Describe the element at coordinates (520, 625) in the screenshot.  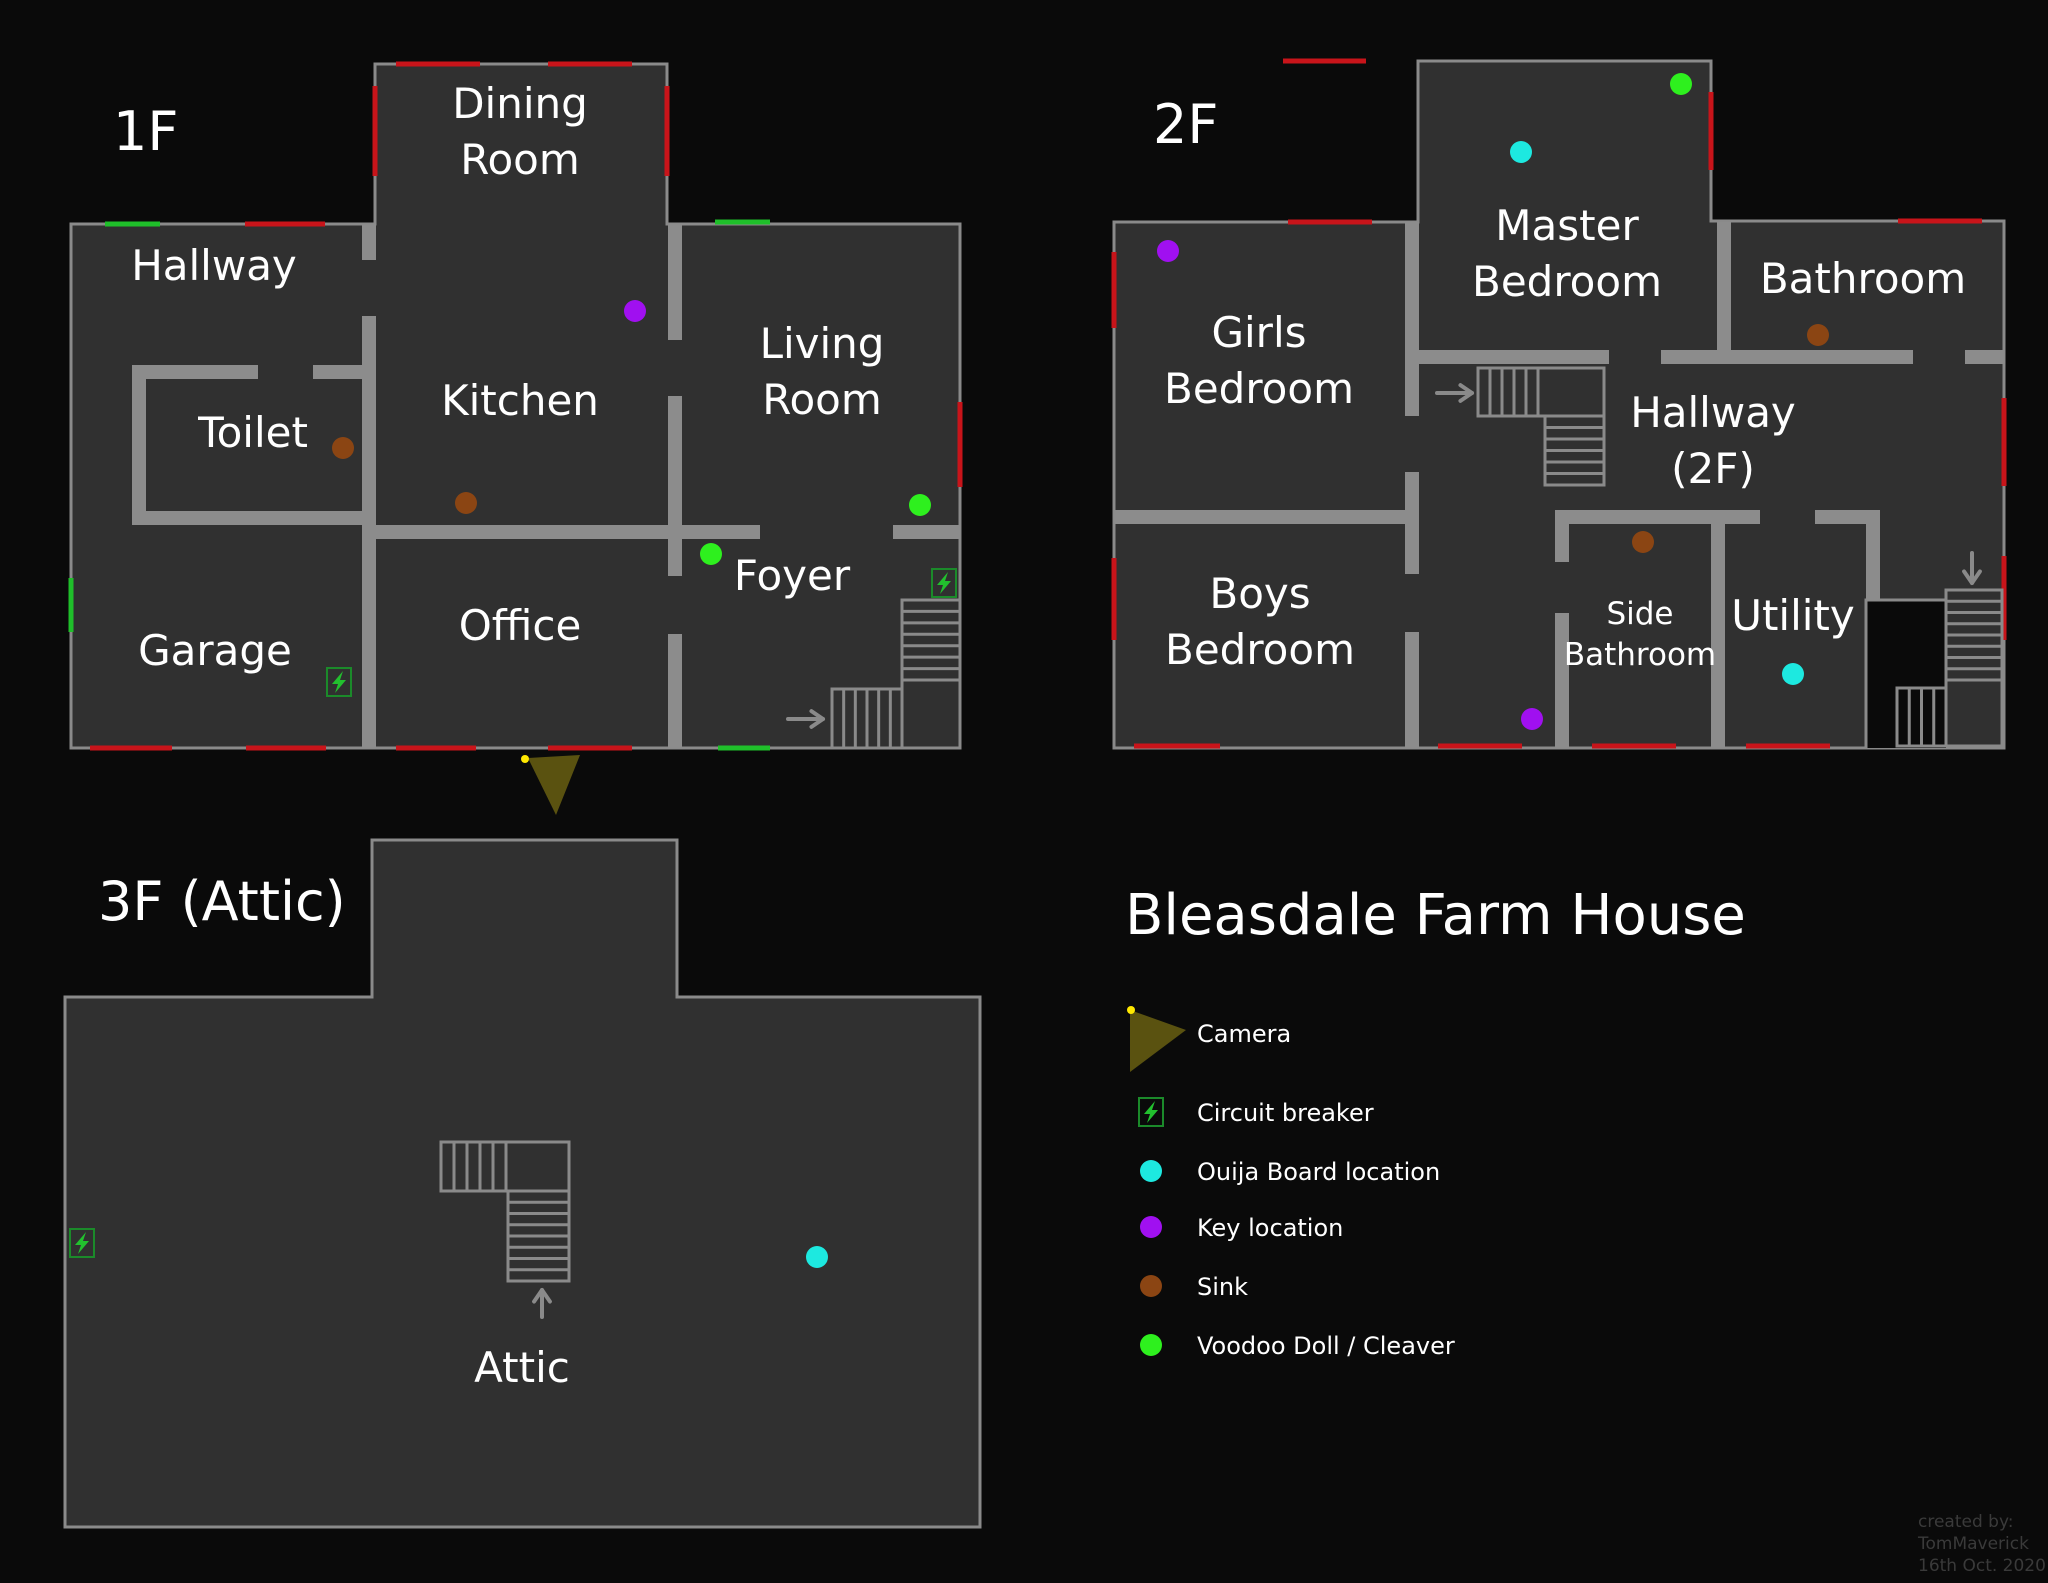
I see `room-label-office: Office` at that location.